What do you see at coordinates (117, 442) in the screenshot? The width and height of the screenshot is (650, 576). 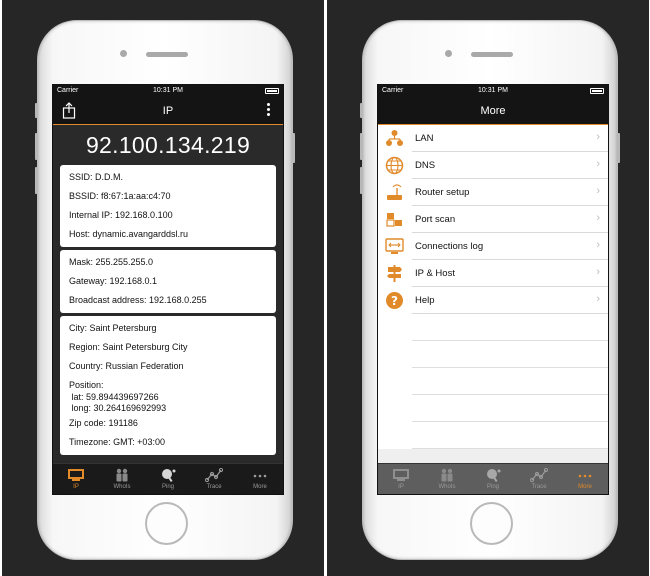 I see `timezone-value: Timezone: GMT: +03:00` at bounding box center [117, 442].